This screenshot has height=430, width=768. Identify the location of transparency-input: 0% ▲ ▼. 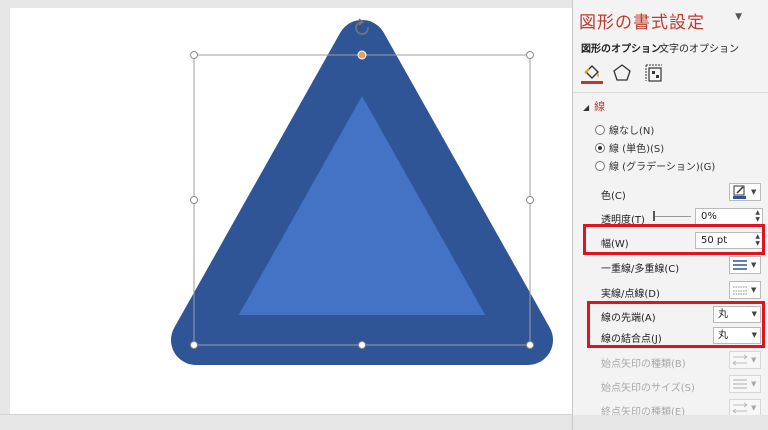
(729, 216).